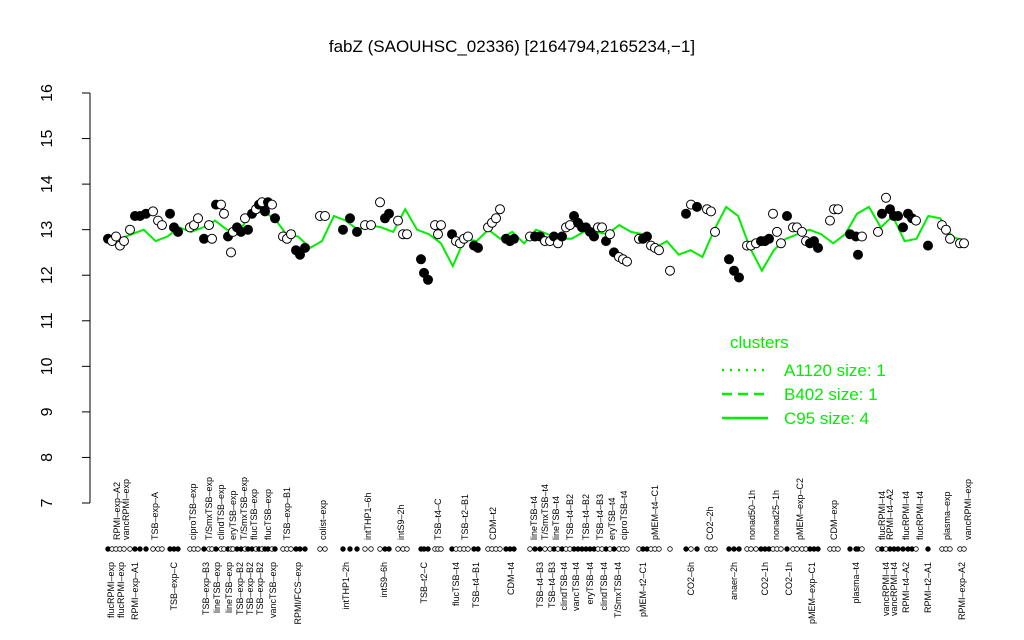  Describe the element at coordinates (570, 517) in the screenshot. I see `category-label: TSB–t4–B2` at that location.